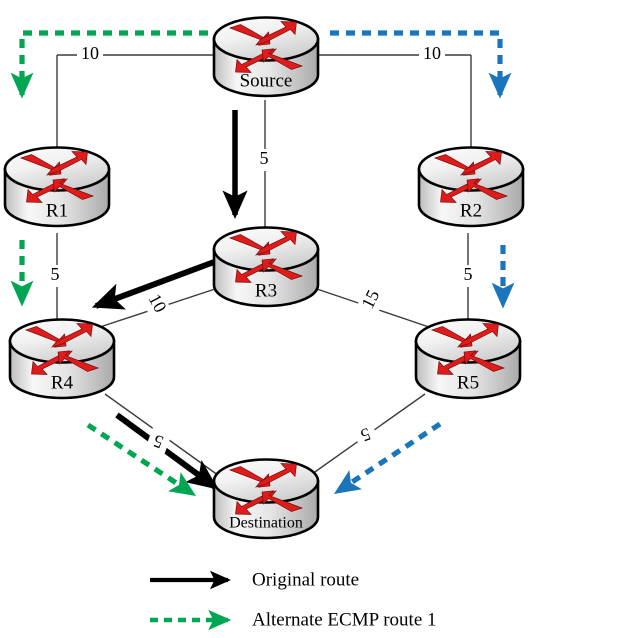 This screenshot has height=638, width=628. Describe the element at coordinates (62, 382) in the screenshot. I see `node-r4-label: R4` at that location.